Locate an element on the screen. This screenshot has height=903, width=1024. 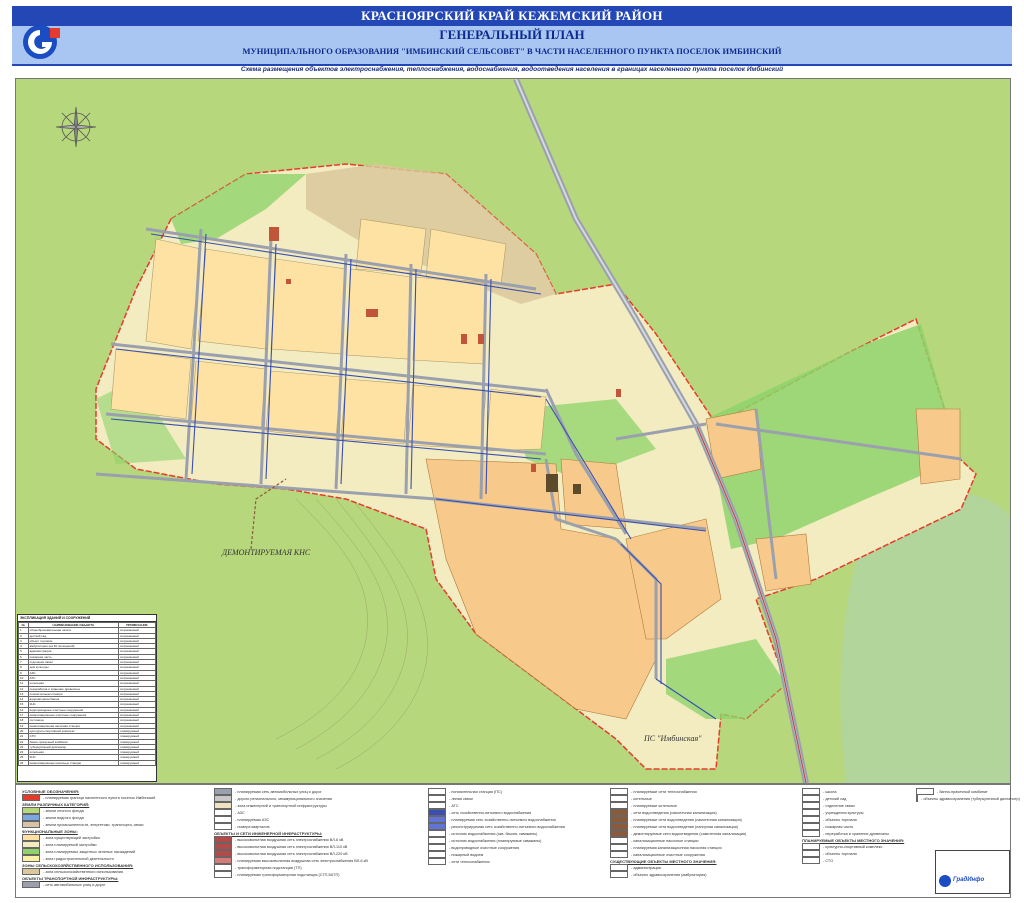
substation-label: ПС "Имбинская" is located at coordinates (673, 738).